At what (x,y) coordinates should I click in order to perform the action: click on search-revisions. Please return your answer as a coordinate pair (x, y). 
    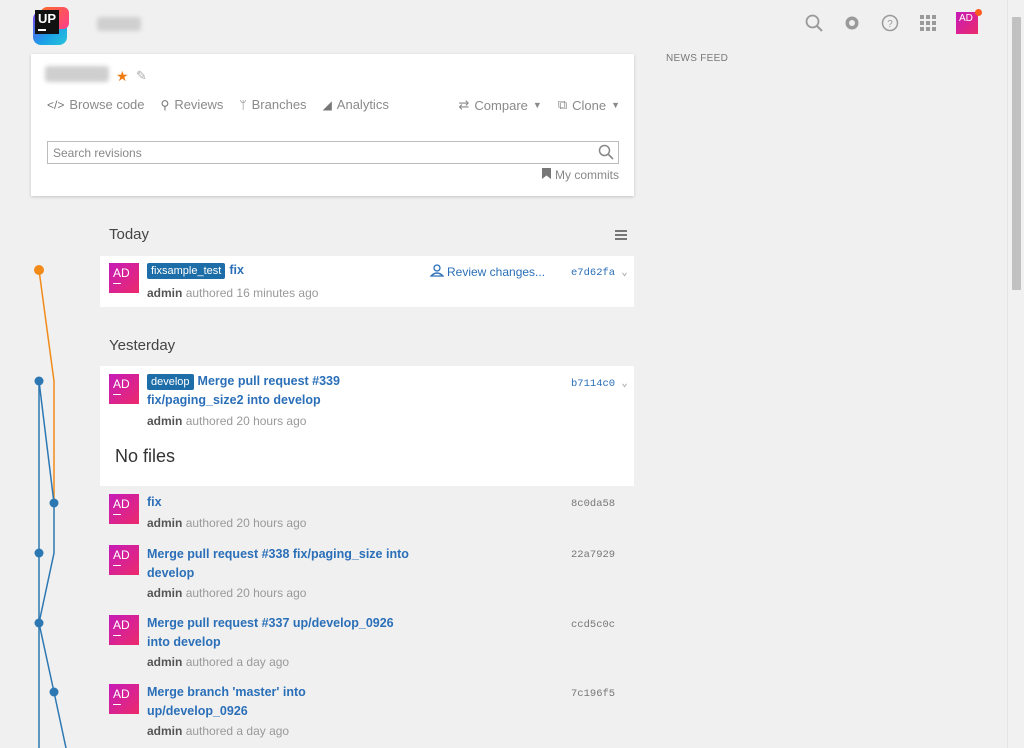
    Looking at the image, I should click on (333, 152).